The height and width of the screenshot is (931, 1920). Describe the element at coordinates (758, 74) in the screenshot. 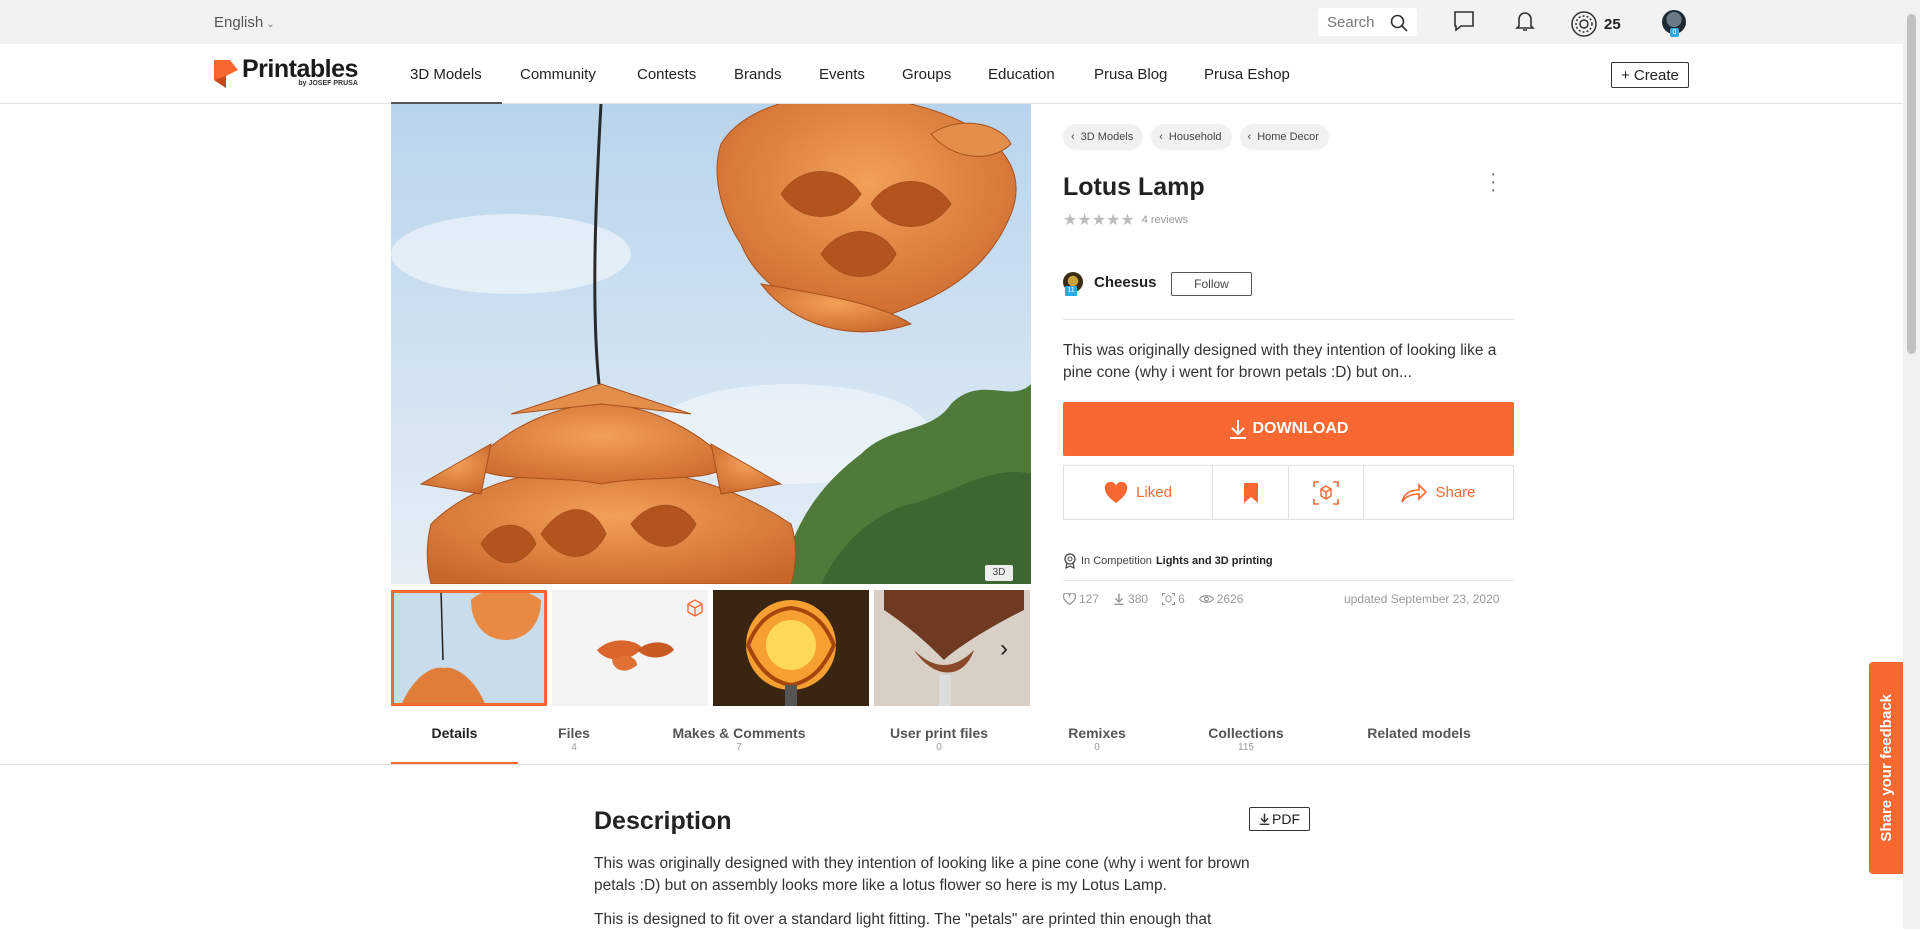

I see `nav-brands: Brands` at that location.